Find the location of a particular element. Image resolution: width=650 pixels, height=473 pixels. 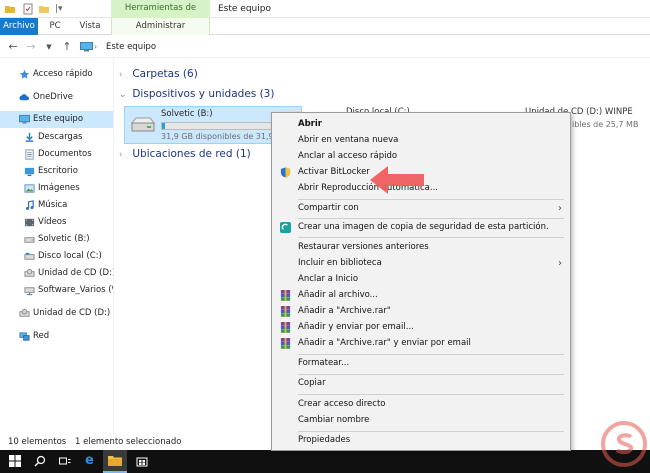

music-icon is located at coordinates (29, 205).